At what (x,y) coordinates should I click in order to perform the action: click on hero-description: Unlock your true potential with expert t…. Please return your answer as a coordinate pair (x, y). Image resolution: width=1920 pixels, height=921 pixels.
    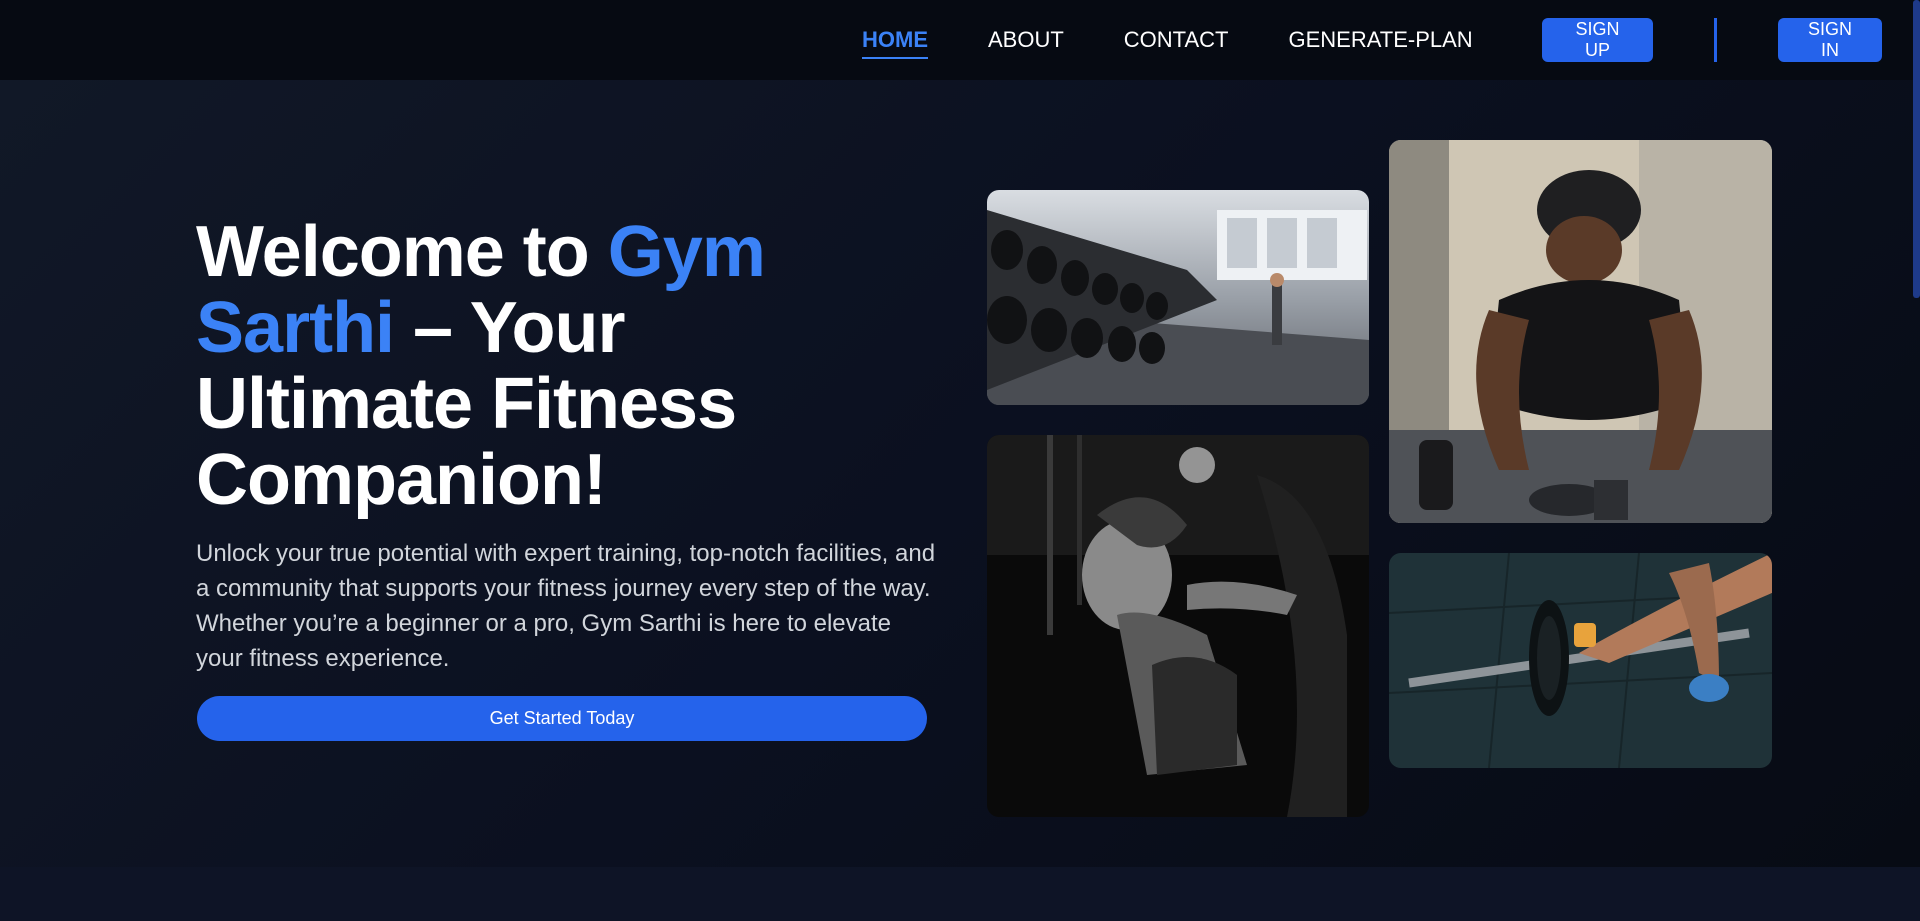
    Looking at the image, I should click on (566, 606).